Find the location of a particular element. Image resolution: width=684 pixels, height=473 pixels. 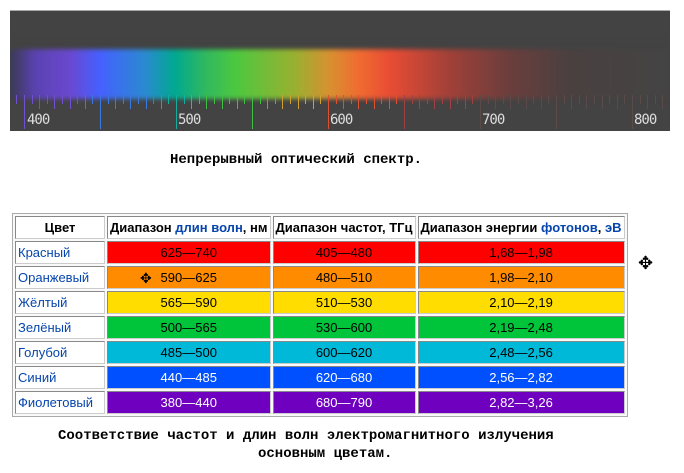

frequency-cell: 530—600 is located at coordinates (344, 327).